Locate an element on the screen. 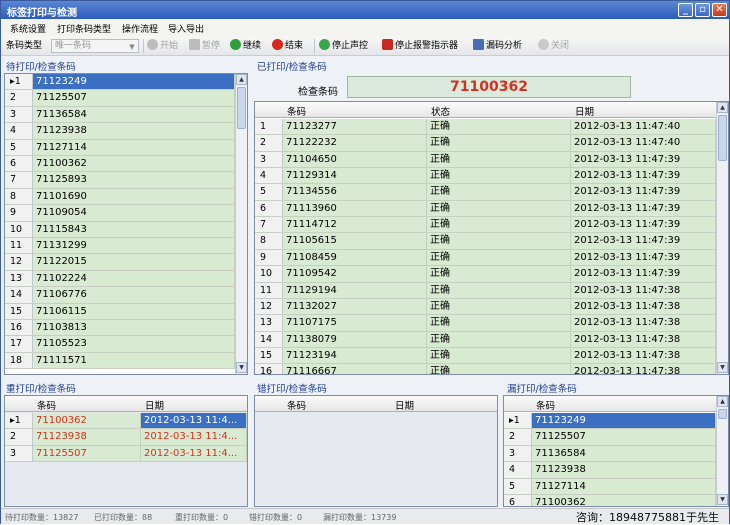 The width and height of the screenshot is (730, 525). table-row: 2 71125507 is located at coordinates (120, 98).